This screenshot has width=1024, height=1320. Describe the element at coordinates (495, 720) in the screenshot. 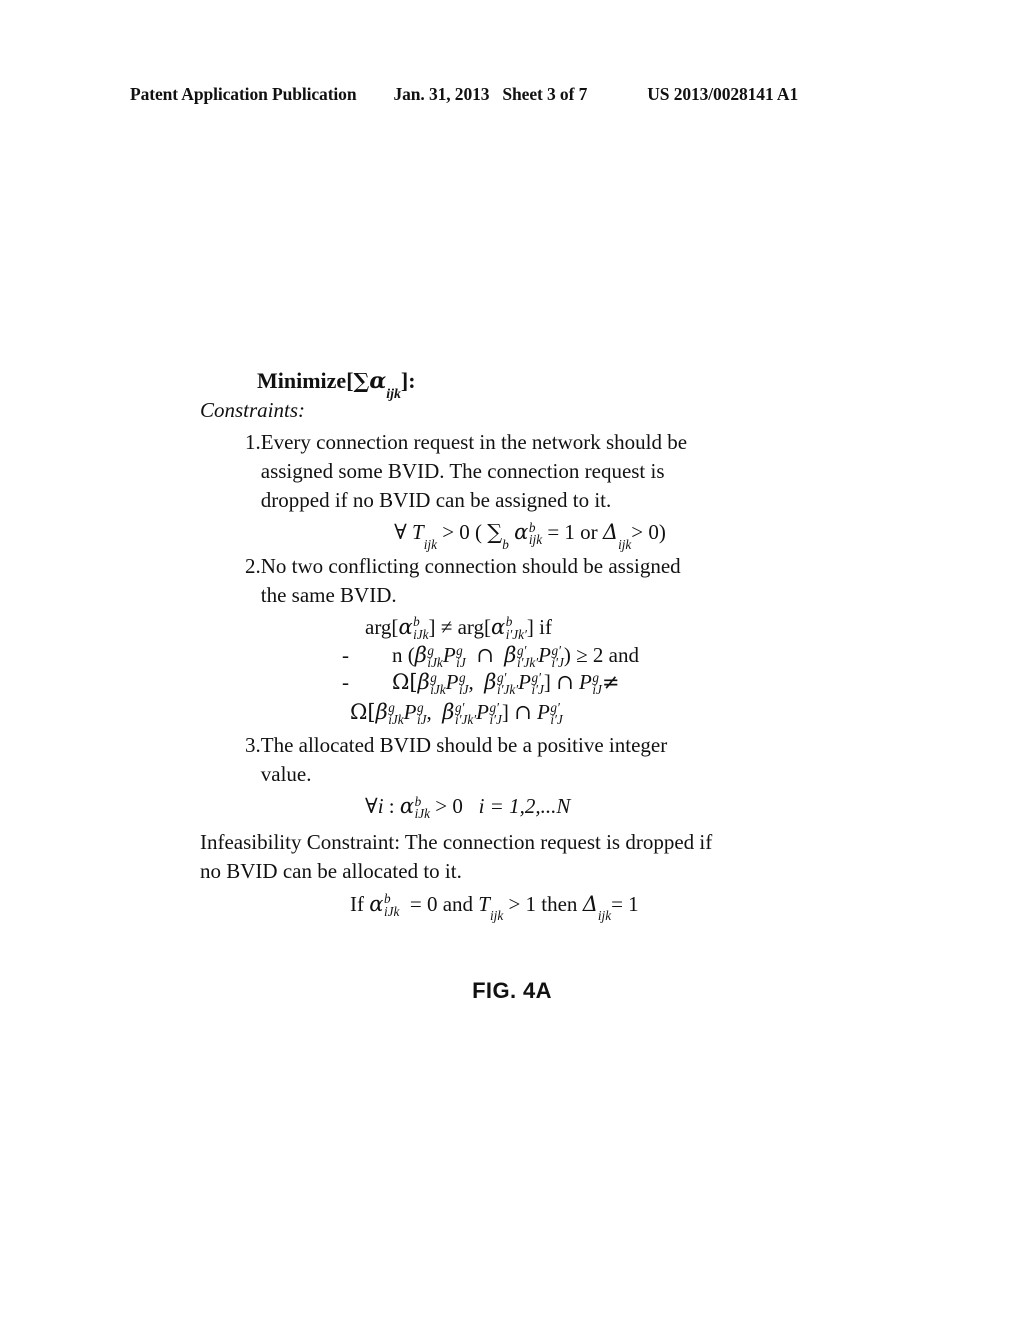

I see `f5-P-2-subscript: i′J` at that location.